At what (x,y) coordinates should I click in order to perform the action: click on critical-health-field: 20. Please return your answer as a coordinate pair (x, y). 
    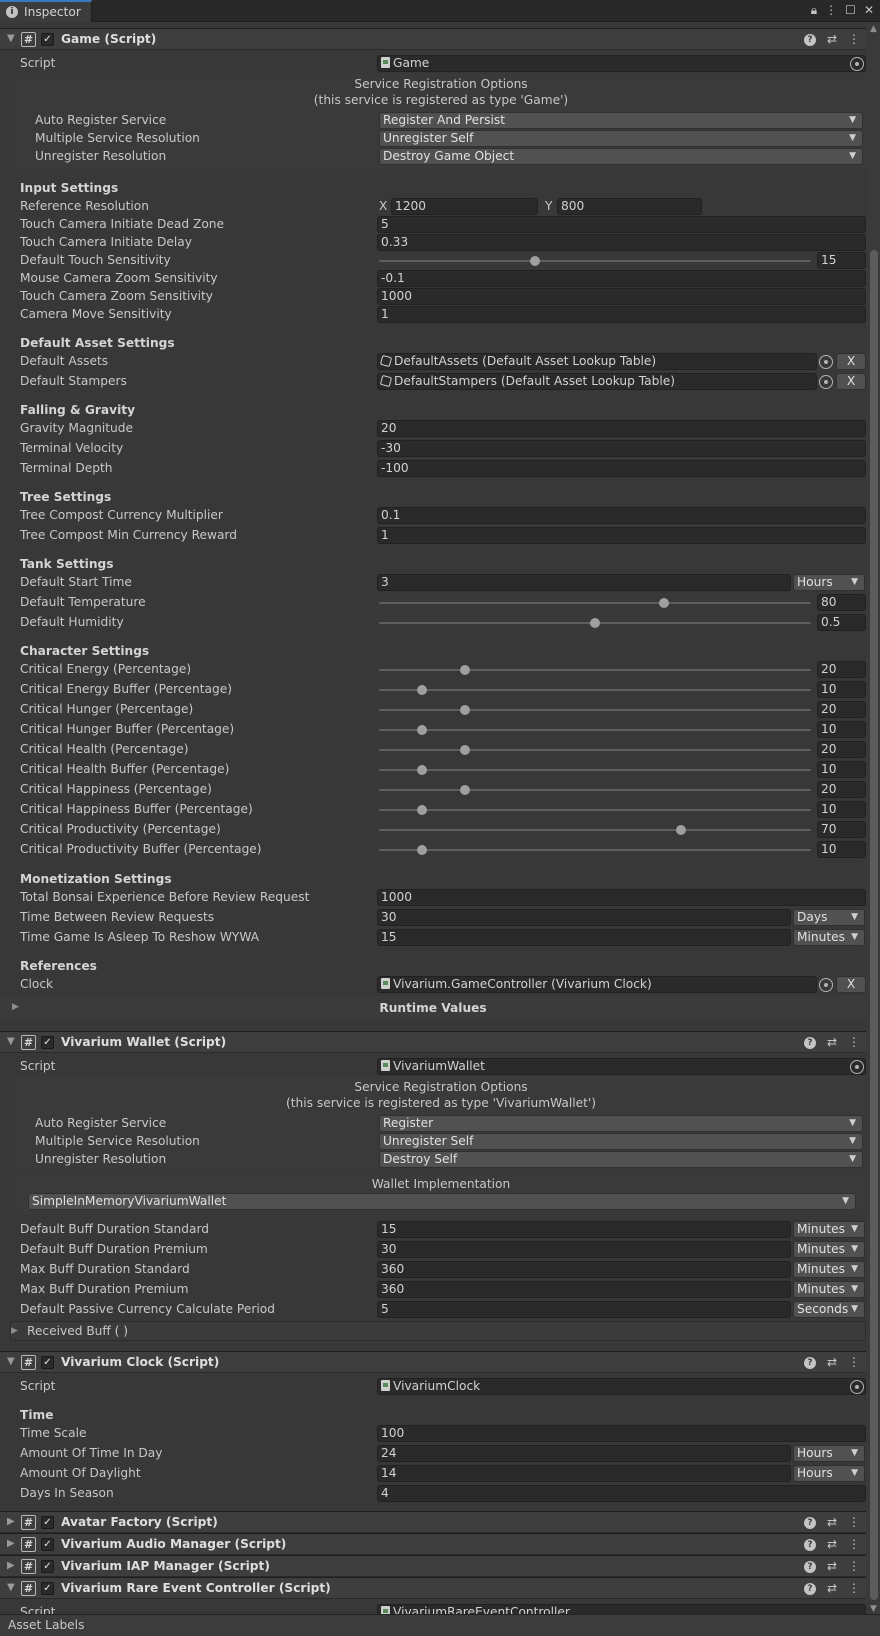
    Looking at the image, I should click on (841, 749).